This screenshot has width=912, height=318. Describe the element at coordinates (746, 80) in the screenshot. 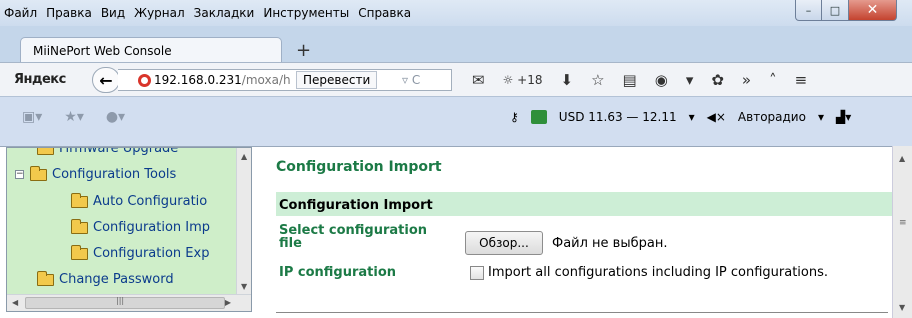

I see `overflow-button: »` at that location.